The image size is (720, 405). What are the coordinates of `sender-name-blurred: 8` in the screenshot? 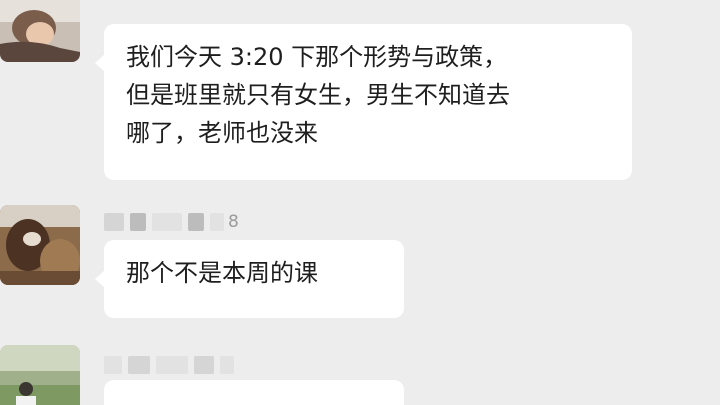 It's located at (171, 222).